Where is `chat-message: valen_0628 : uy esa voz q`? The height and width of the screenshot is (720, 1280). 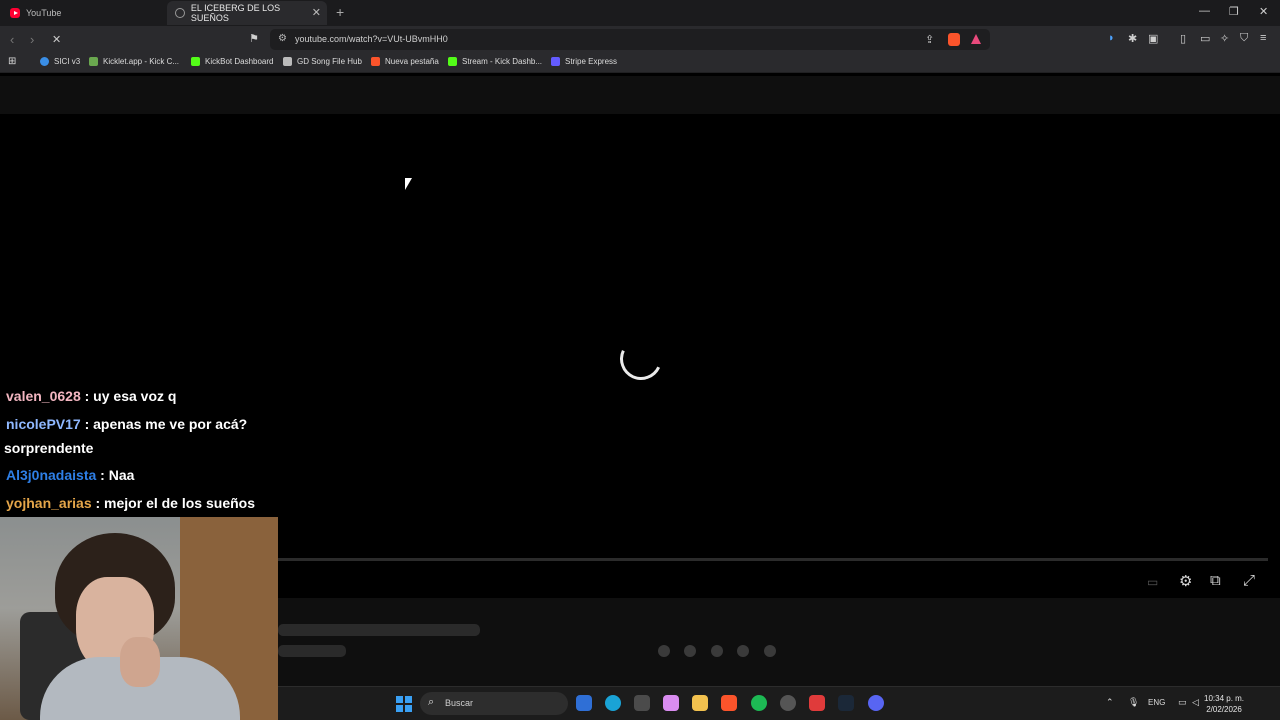 chat-message: valen_0628 : uy esa voz q is located at coordinates (91, 396).